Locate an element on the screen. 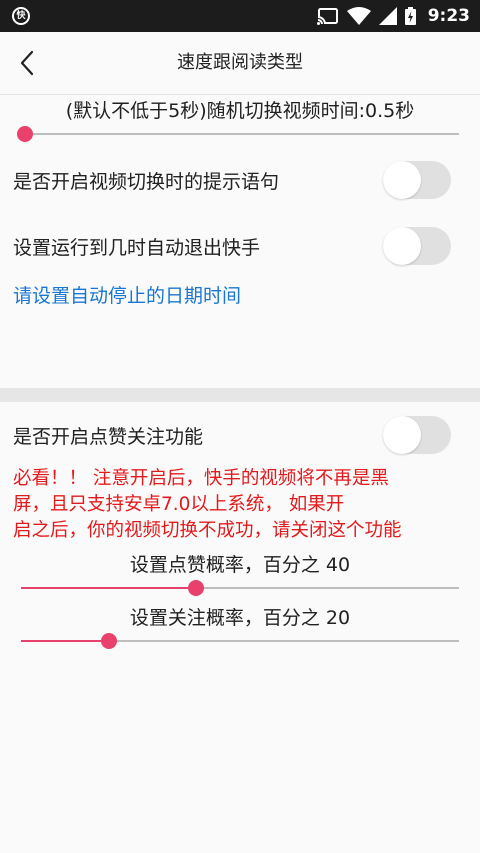 Image resolution: width=480 pixels, height=853 pixels. cast-icon is located at coordinates (327, 16).